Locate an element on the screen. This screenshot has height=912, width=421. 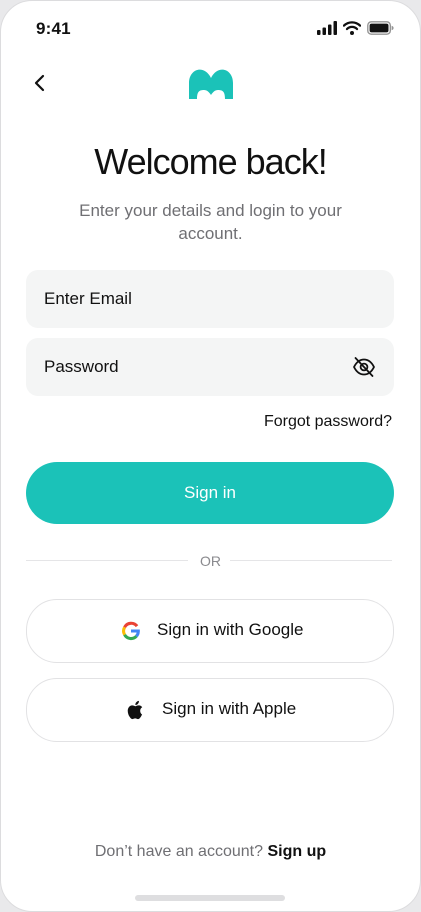
battery-icon is located at coordinates (380, 30).